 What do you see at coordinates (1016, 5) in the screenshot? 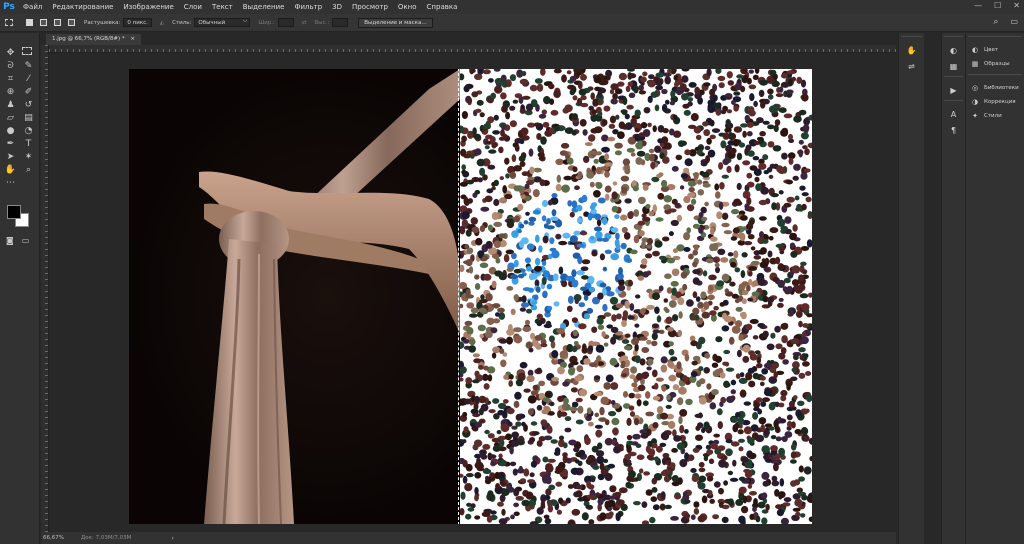
I see `close-button: ✕` at bounding box center [1016, 5].